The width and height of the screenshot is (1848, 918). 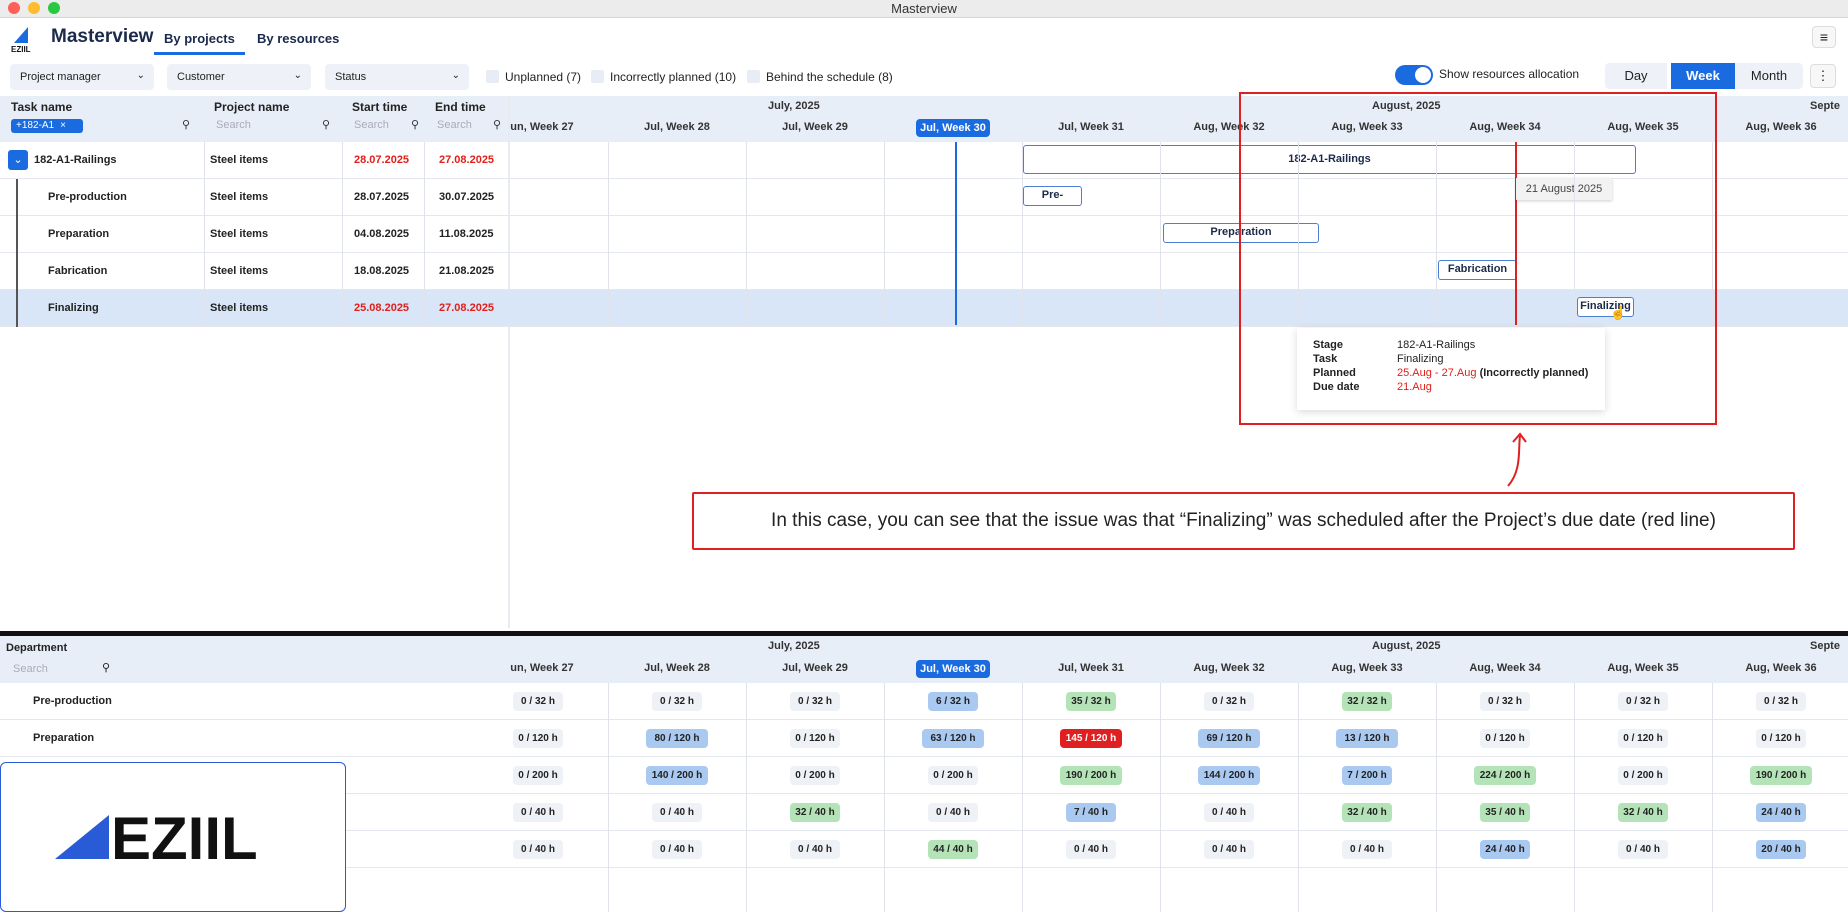 I want to click on col-project-name: Project name, so click(x=251, y=107).